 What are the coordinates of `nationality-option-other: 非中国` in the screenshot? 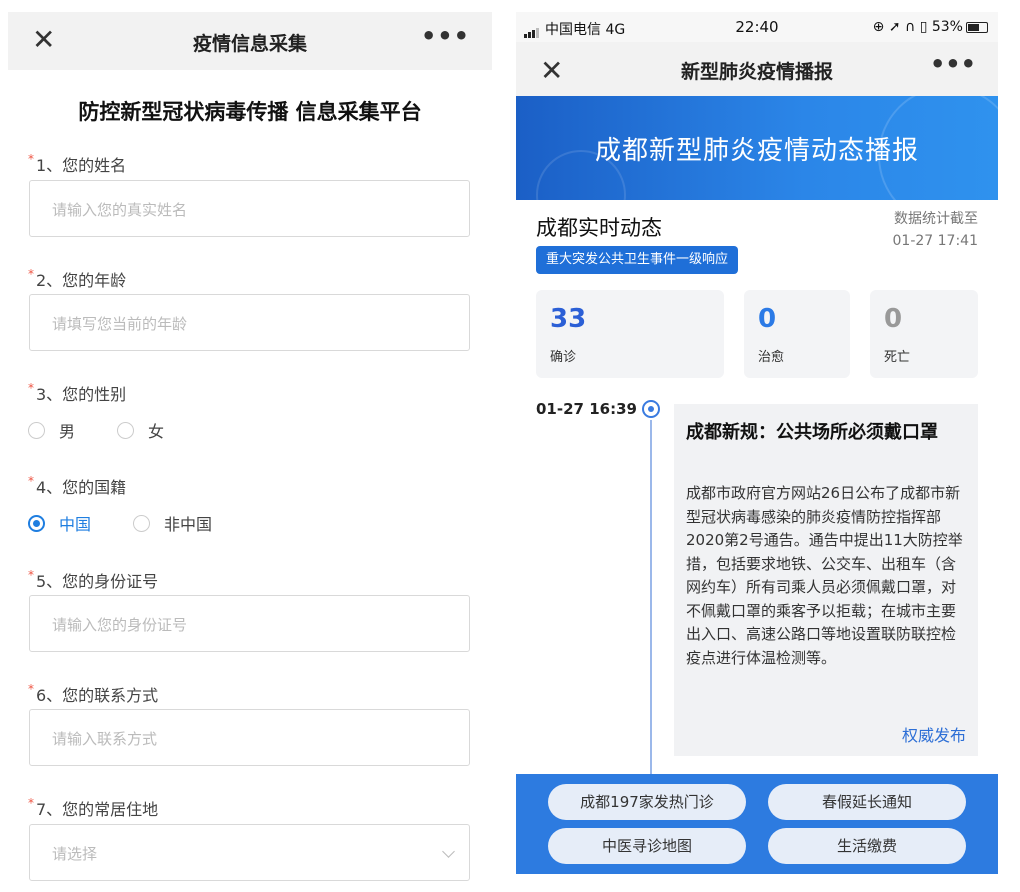 It's located at (172, 523).